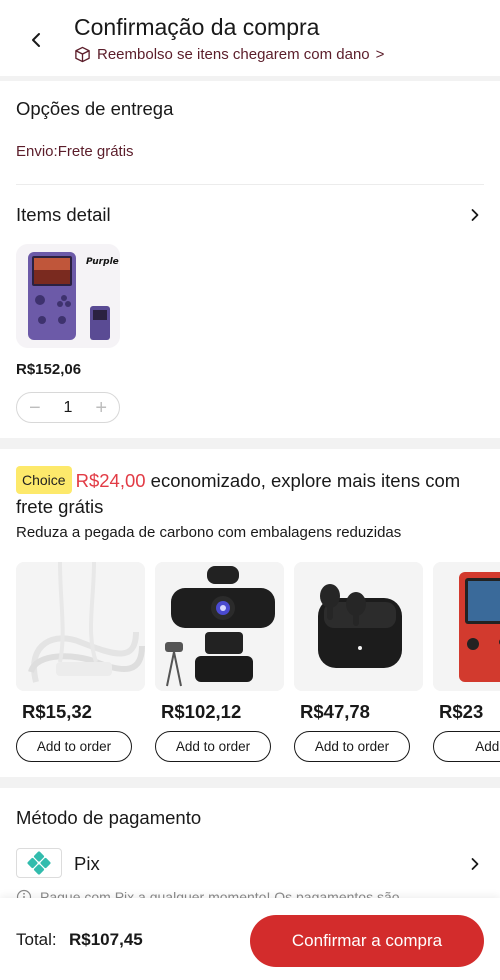  What do you see at coordinates (335, 711) in the screenshot?
I see `product-price: R$47,78` at bounding box center [335, 711].